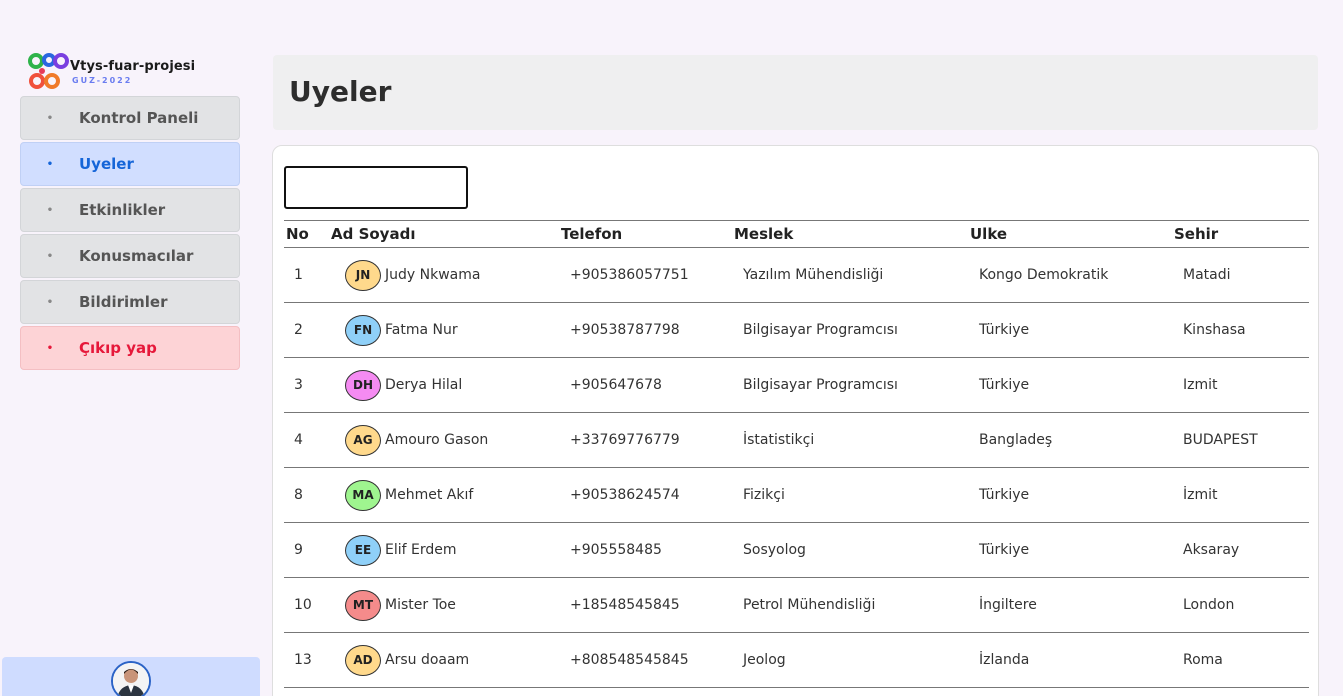 The height and width of the screenshot is (696, 1343). What do you see at coordinates (1008, 605) in the screenshot?
I see `cell-country: İngiltere` at bounding box center [1008, 605].